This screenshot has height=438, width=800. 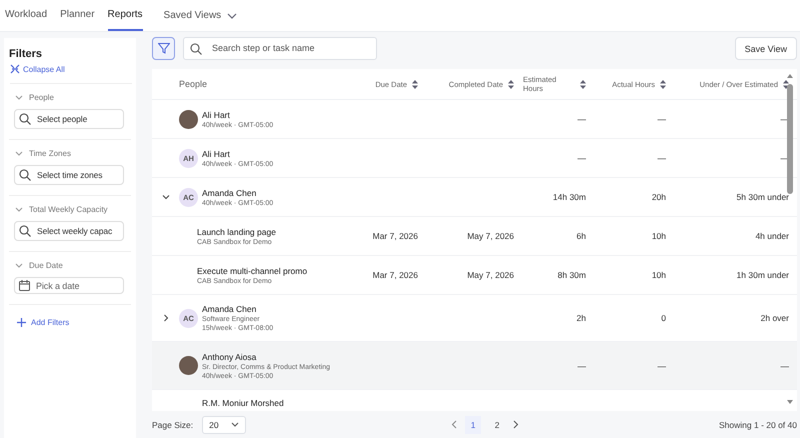 What do you see at coordinates (473, 425) in the screenshot?
I see `page-button: 1` at bounding box center [473, 425].